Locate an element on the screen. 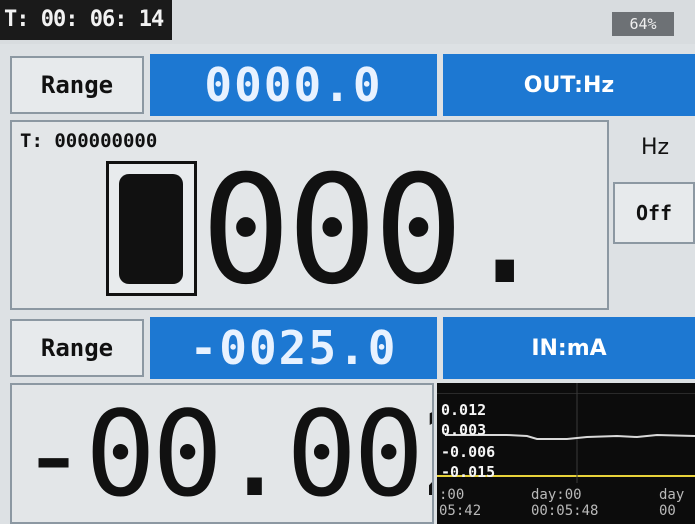 The image size is (695, 524). cursor-block is located at coordinates (151, 228).